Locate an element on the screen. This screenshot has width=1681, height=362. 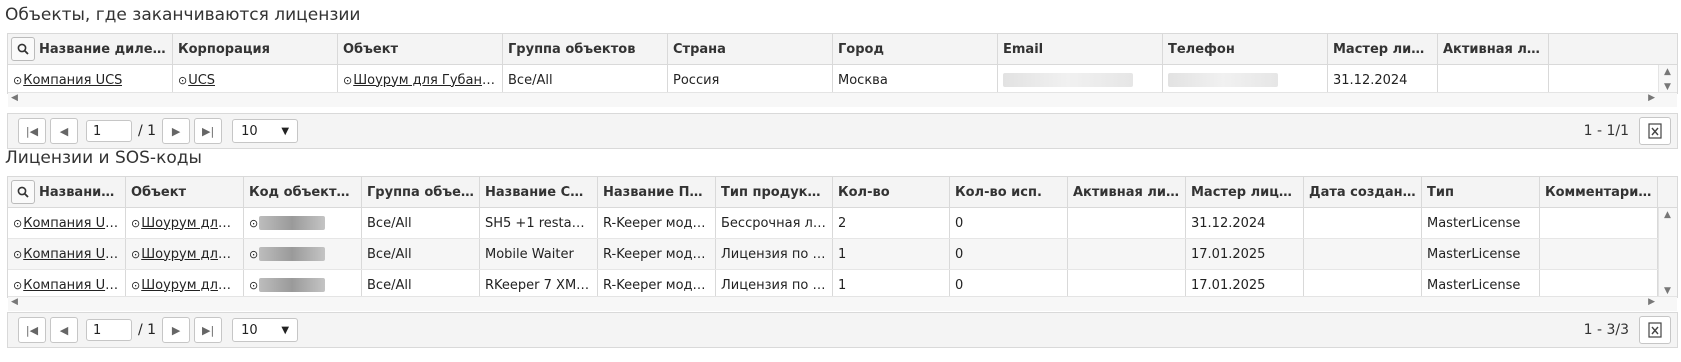
cell-country: Россия is located at coordinates (750, 80).